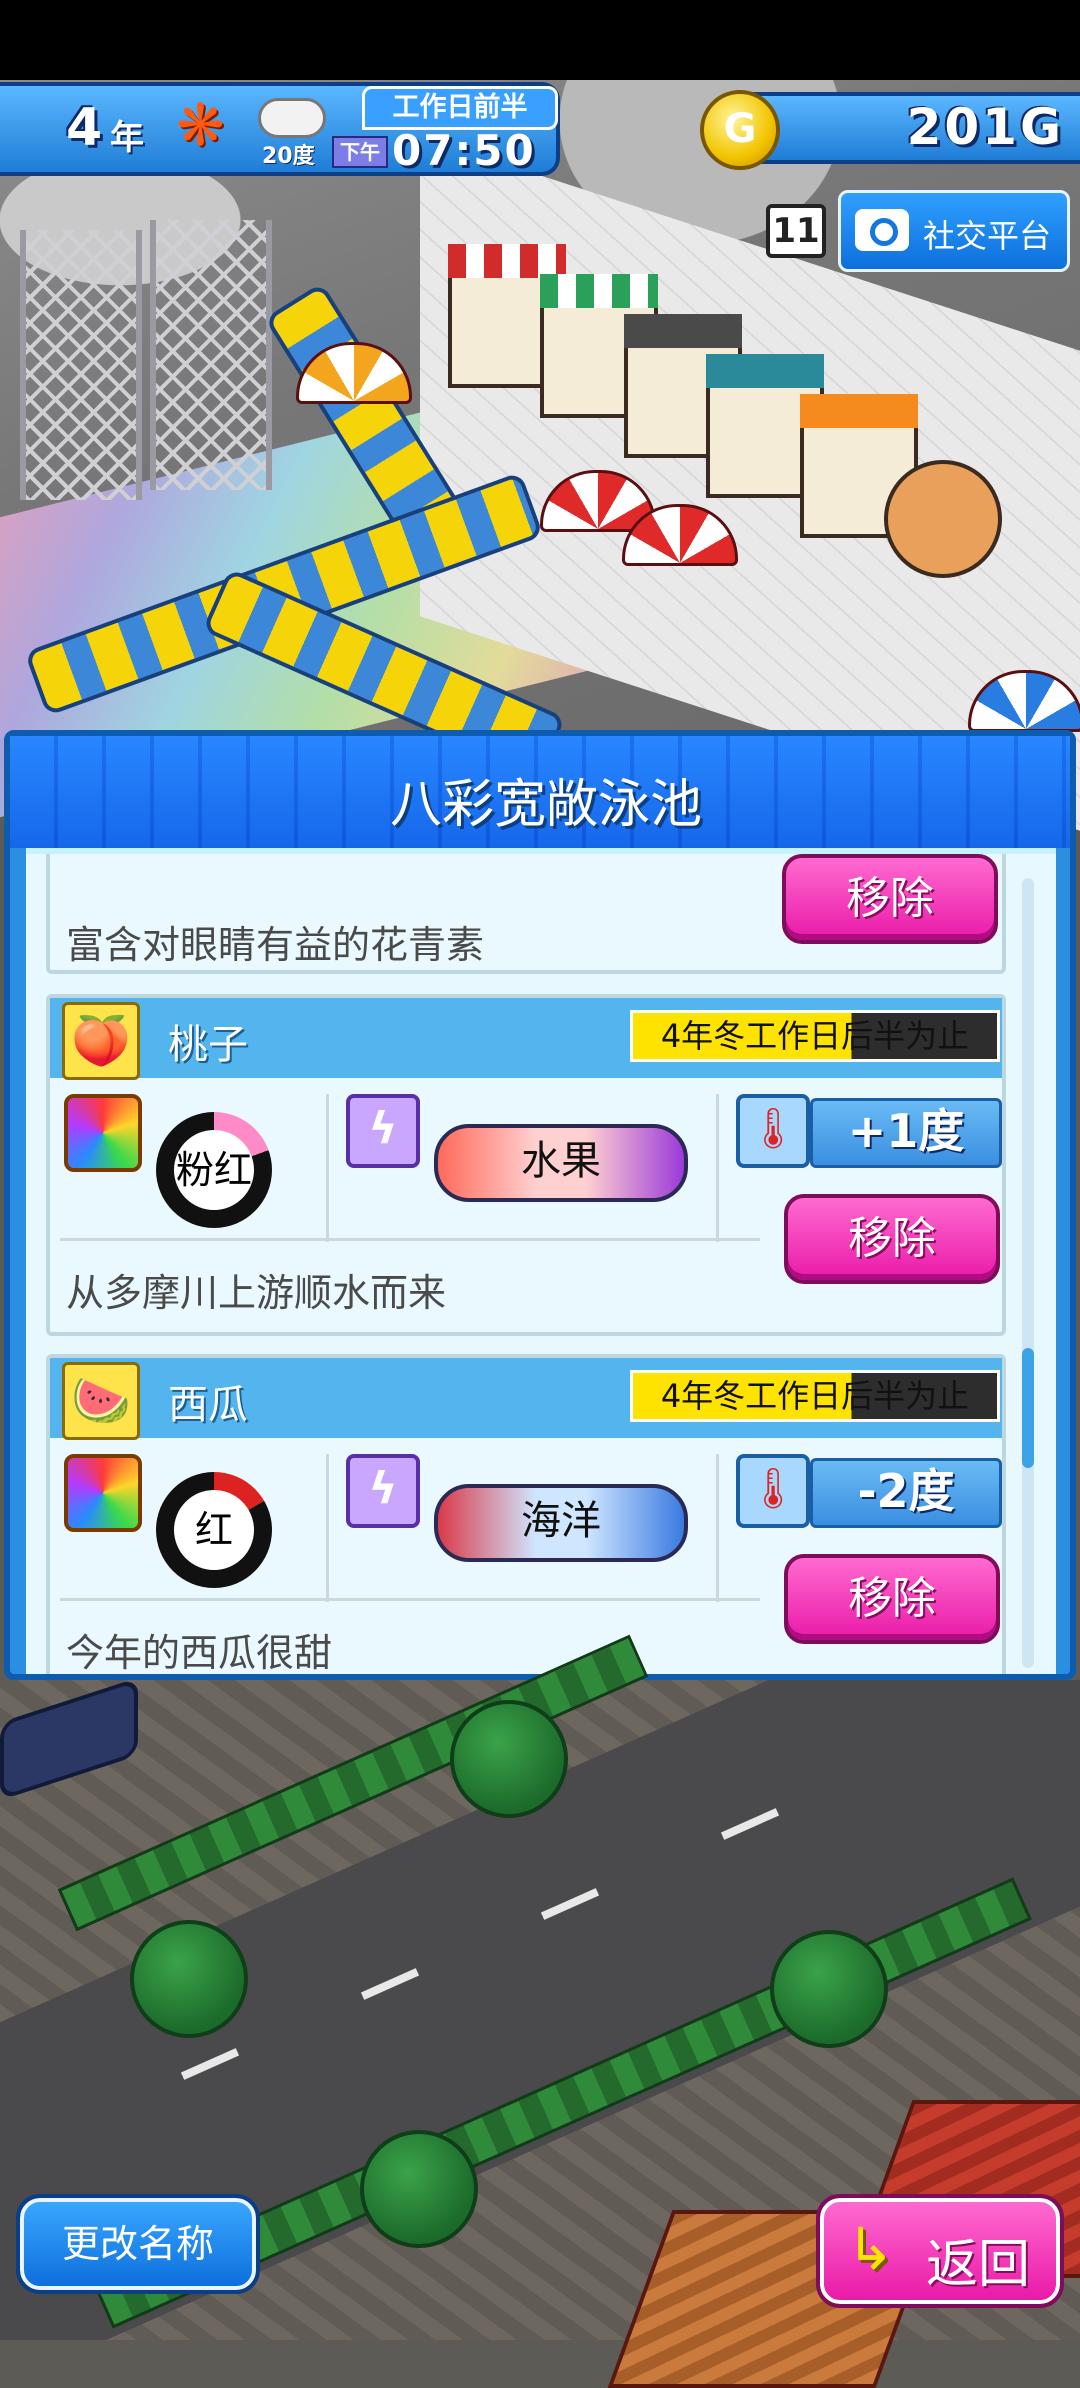 This screenshot has height=2388, width=1080. I want to click on clock: 07:50, so click(464, 150).